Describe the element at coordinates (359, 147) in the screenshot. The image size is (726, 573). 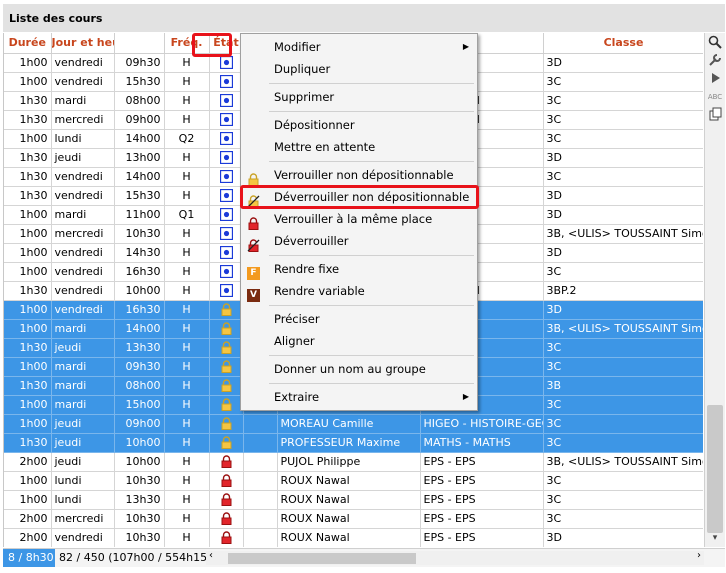
I see `menu-item-mettre-en-attente: Mettre en attente` at that location.